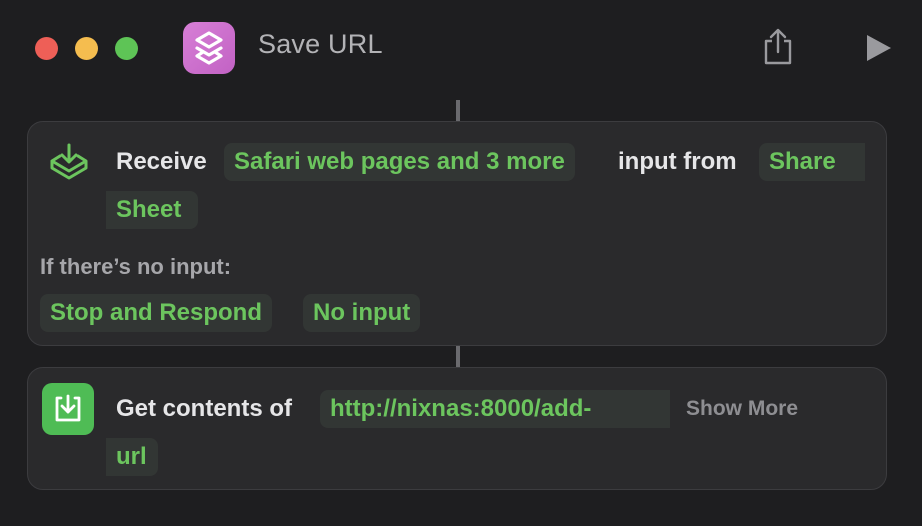 The image size is (922, 526). I want to click on show-more-button: Show More, so click(742, 409).